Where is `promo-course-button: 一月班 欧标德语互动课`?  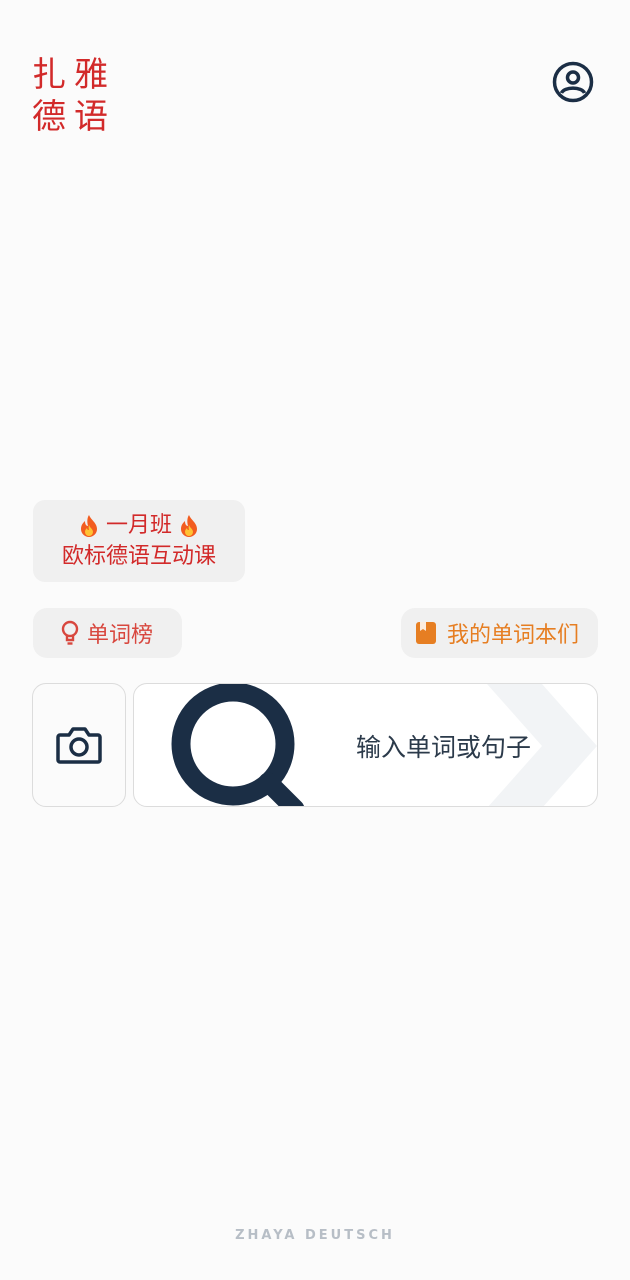 promo-course-button: 一月班 欧标德语互动课 is located at coordinates (139, 541).